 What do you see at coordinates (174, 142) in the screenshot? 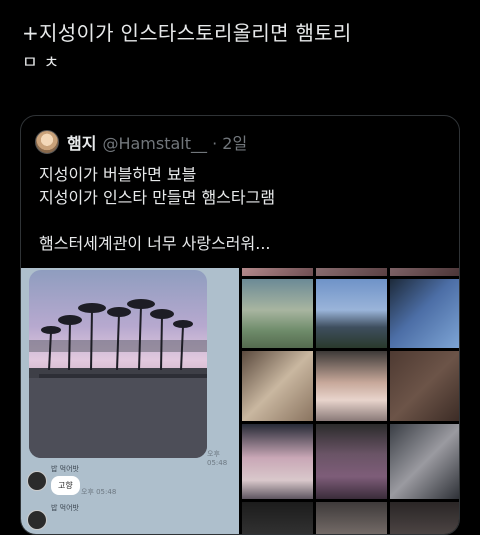
I see `quote-author-handle: @Hamstalt__ · 2일` at bounding box center [174, 142].